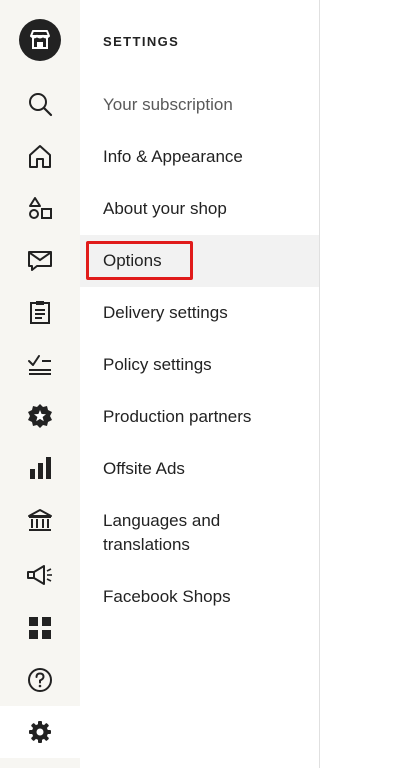  I want to click on grid-icon, so click(40, 628).